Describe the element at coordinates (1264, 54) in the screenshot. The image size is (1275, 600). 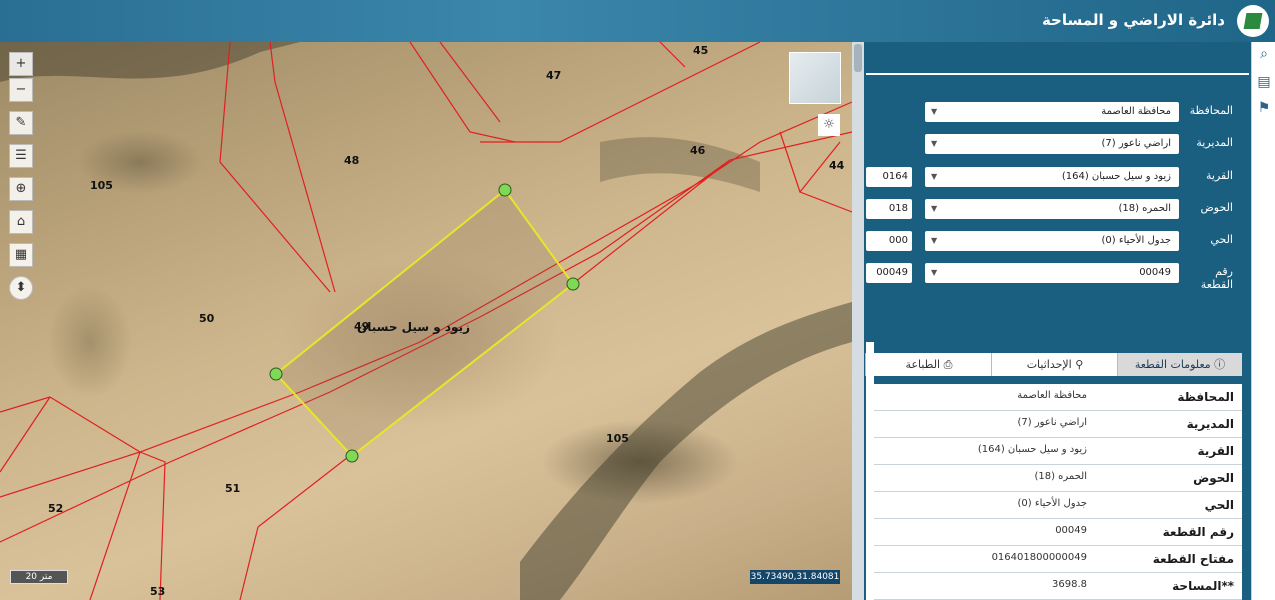
I see `search-icon: ⌕` at that location.